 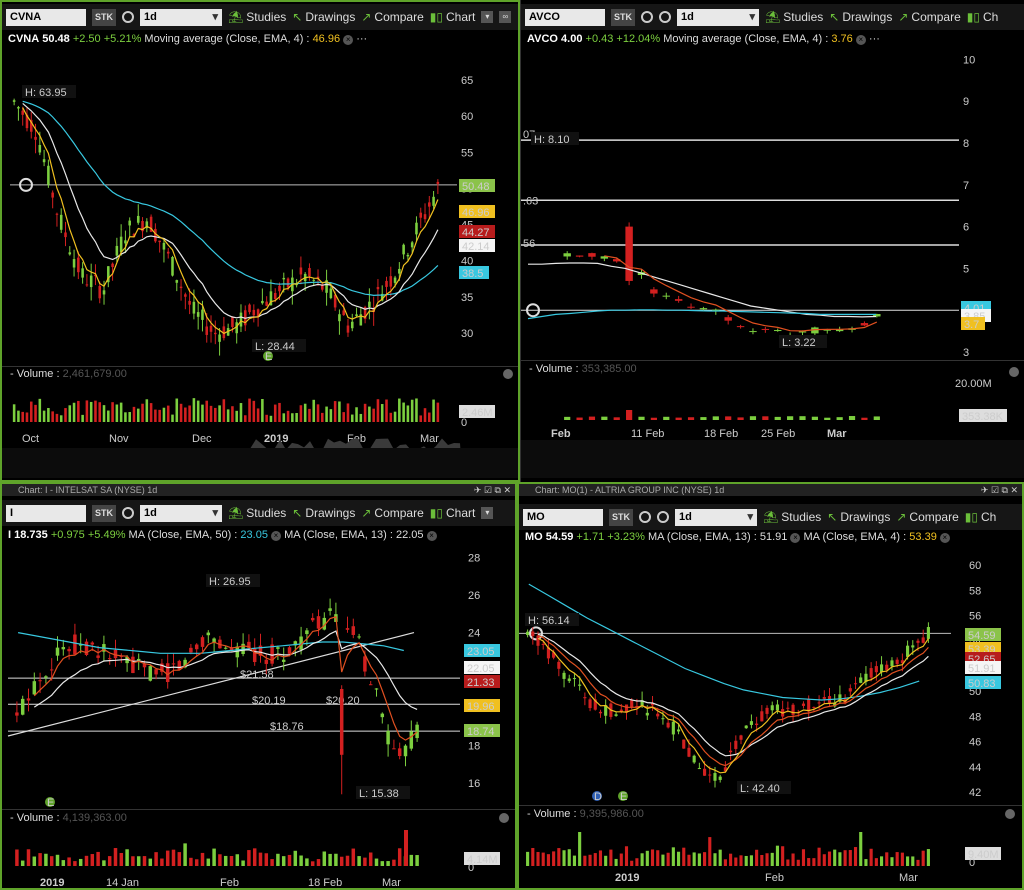 I want to click on price-axis-label: 42, so click(x=975, y=793).